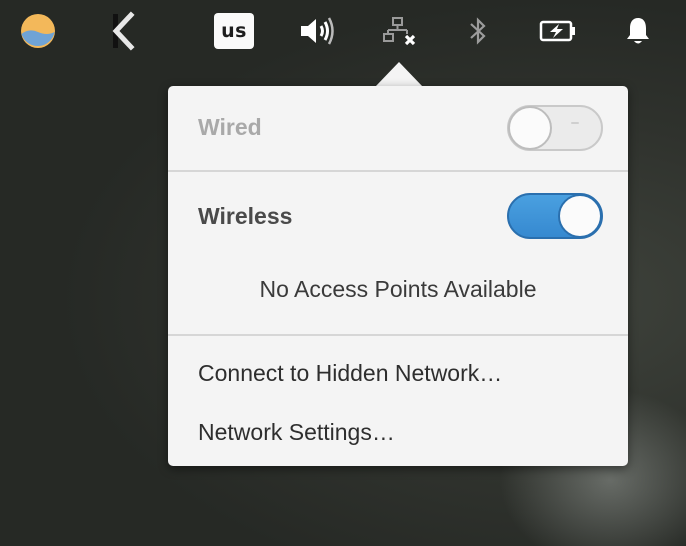 Image resolution: width=686 pixels, height=546 pixels. What do you see at coordinates (398, 128) in the screenshot?
I see `wired-row: Wired` at bounding box center [398, 128].